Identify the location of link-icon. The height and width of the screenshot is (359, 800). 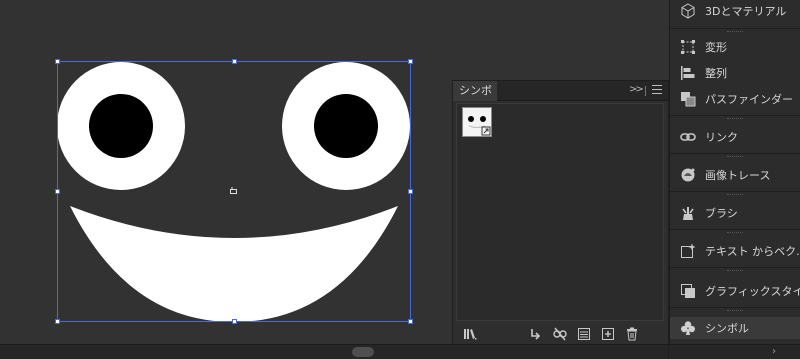
(688, 137).